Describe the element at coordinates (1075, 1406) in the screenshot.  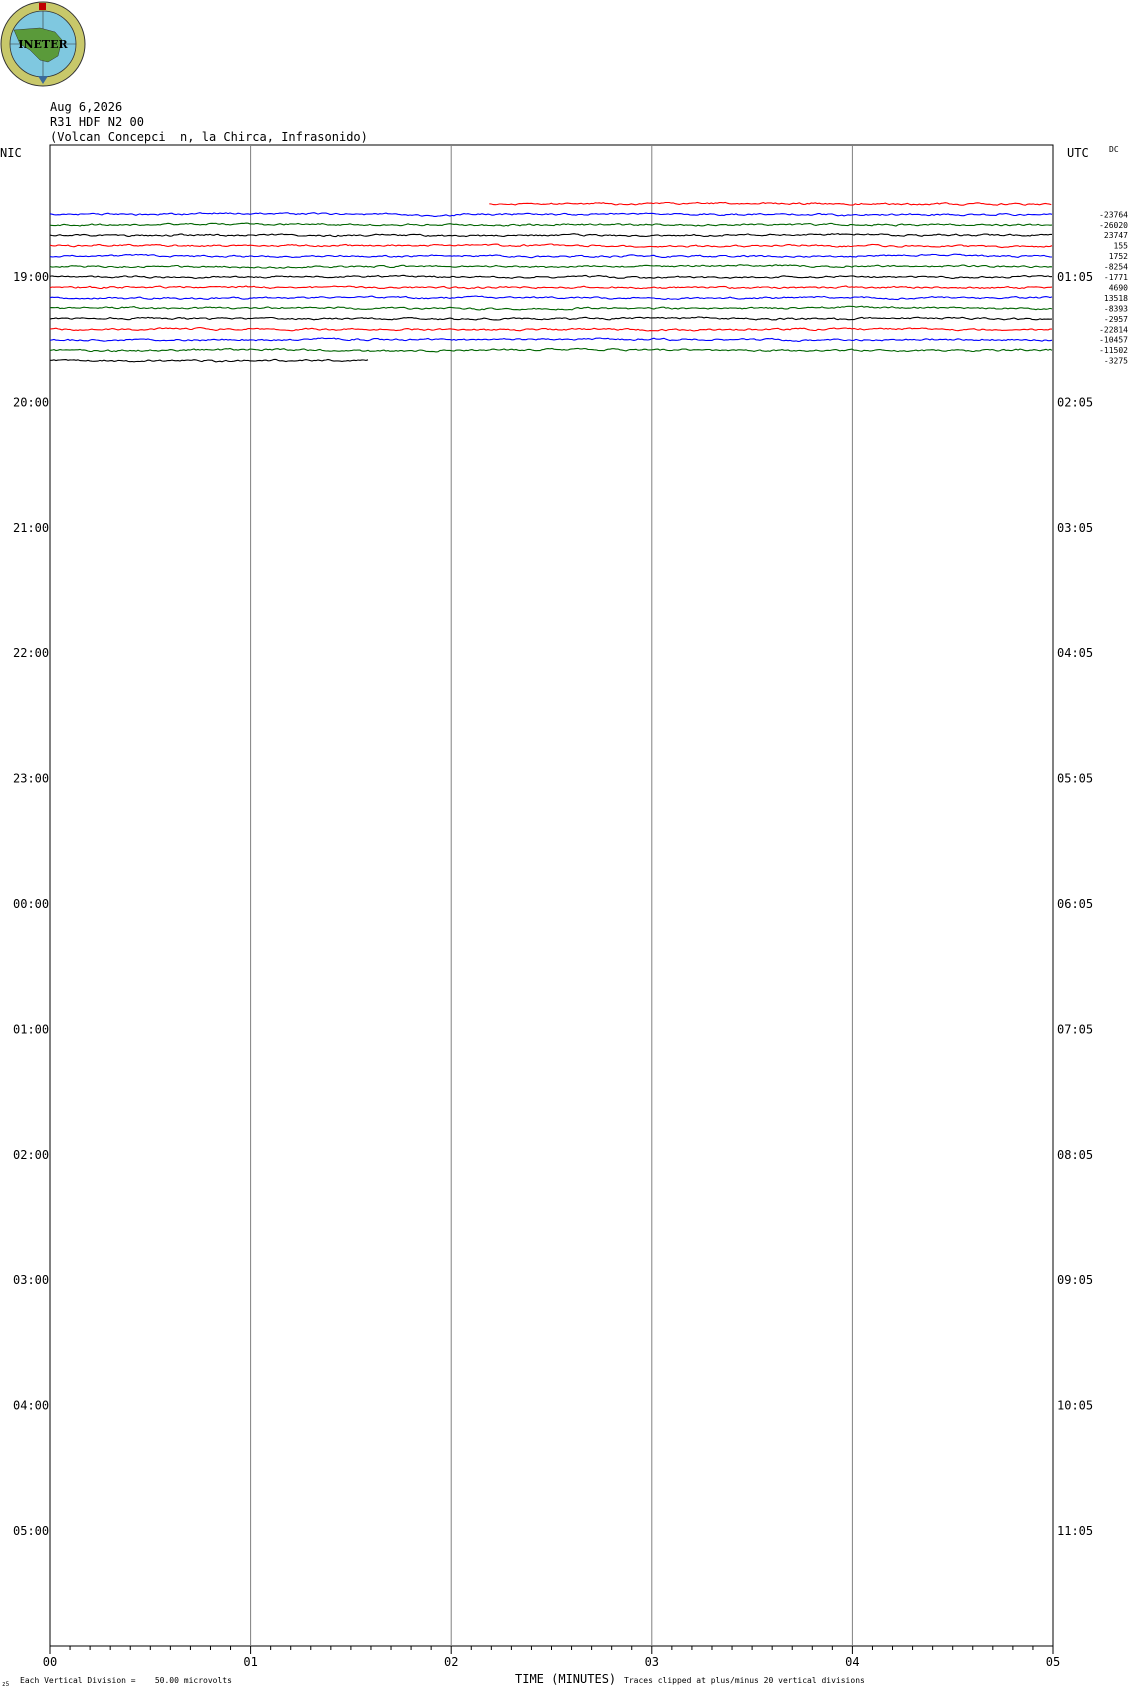
I see `right-time-label: 10:05` at that location.